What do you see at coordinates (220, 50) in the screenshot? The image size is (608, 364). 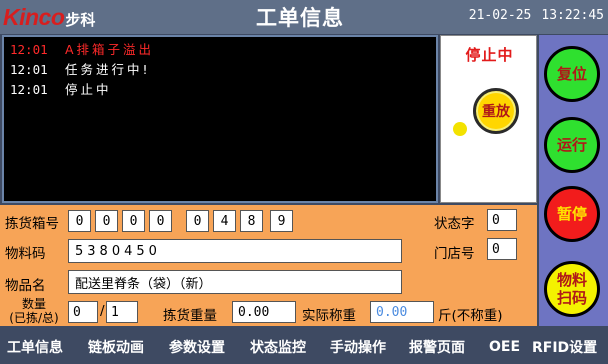 I see `log-row: 12:01 A排箱子溢出` at bounding box center [220, 50].